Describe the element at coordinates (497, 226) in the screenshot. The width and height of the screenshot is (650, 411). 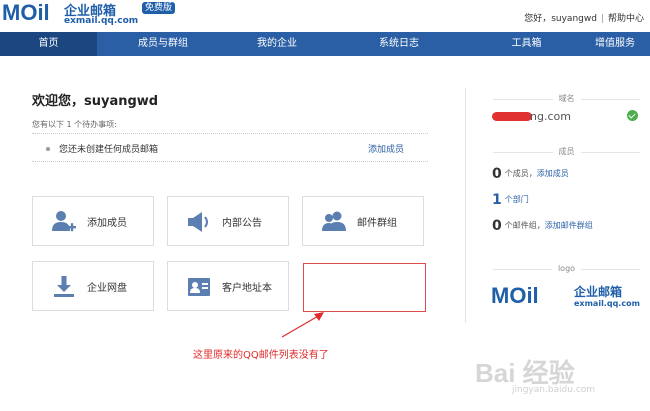
I see `group-count: 0` at that location.